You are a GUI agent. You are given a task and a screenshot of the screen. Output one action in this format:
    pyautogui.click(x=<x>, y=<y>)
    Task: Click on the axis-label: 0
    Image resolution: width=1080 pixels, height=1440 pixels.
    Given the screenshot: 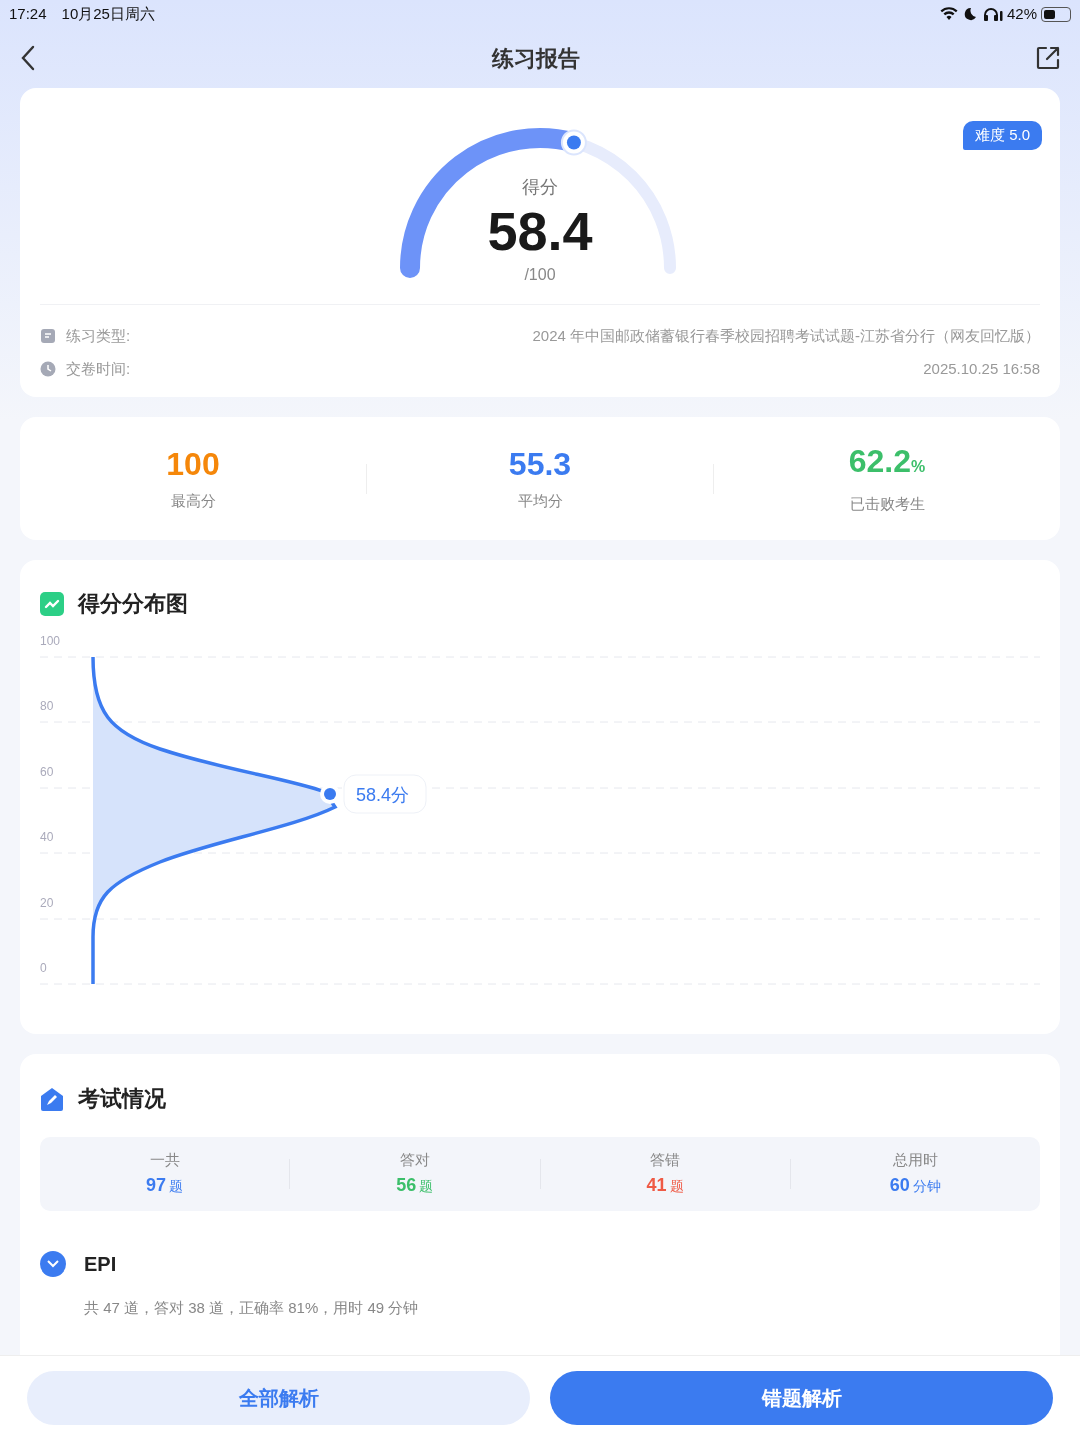 What is the action you would take?
    pyautogui.click(x=43, y=968)
    